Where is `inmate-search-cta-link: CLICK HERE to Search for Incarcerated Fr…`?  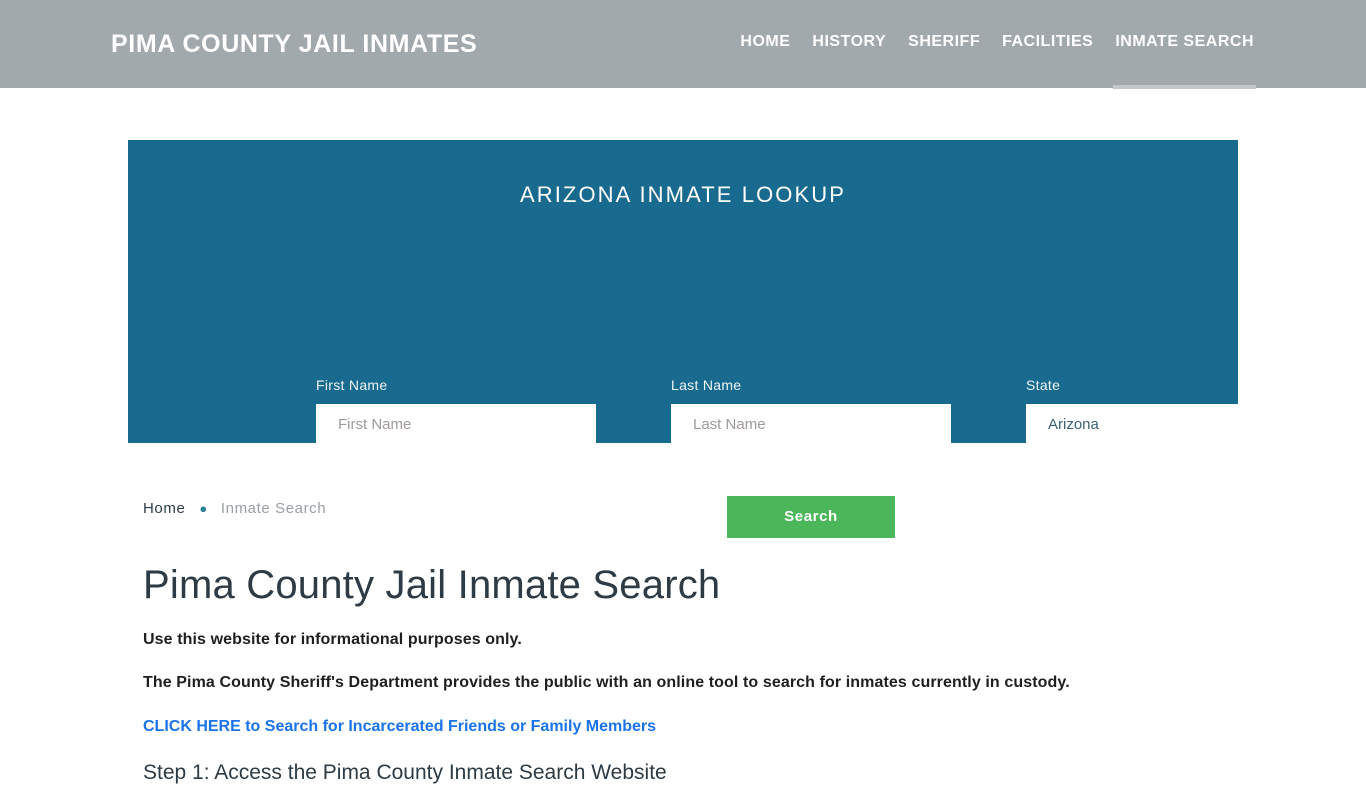
inmate-search-cta-link: CLICK HERE to Search for Incarcerated Fr… is located at coordinates (693, 716).